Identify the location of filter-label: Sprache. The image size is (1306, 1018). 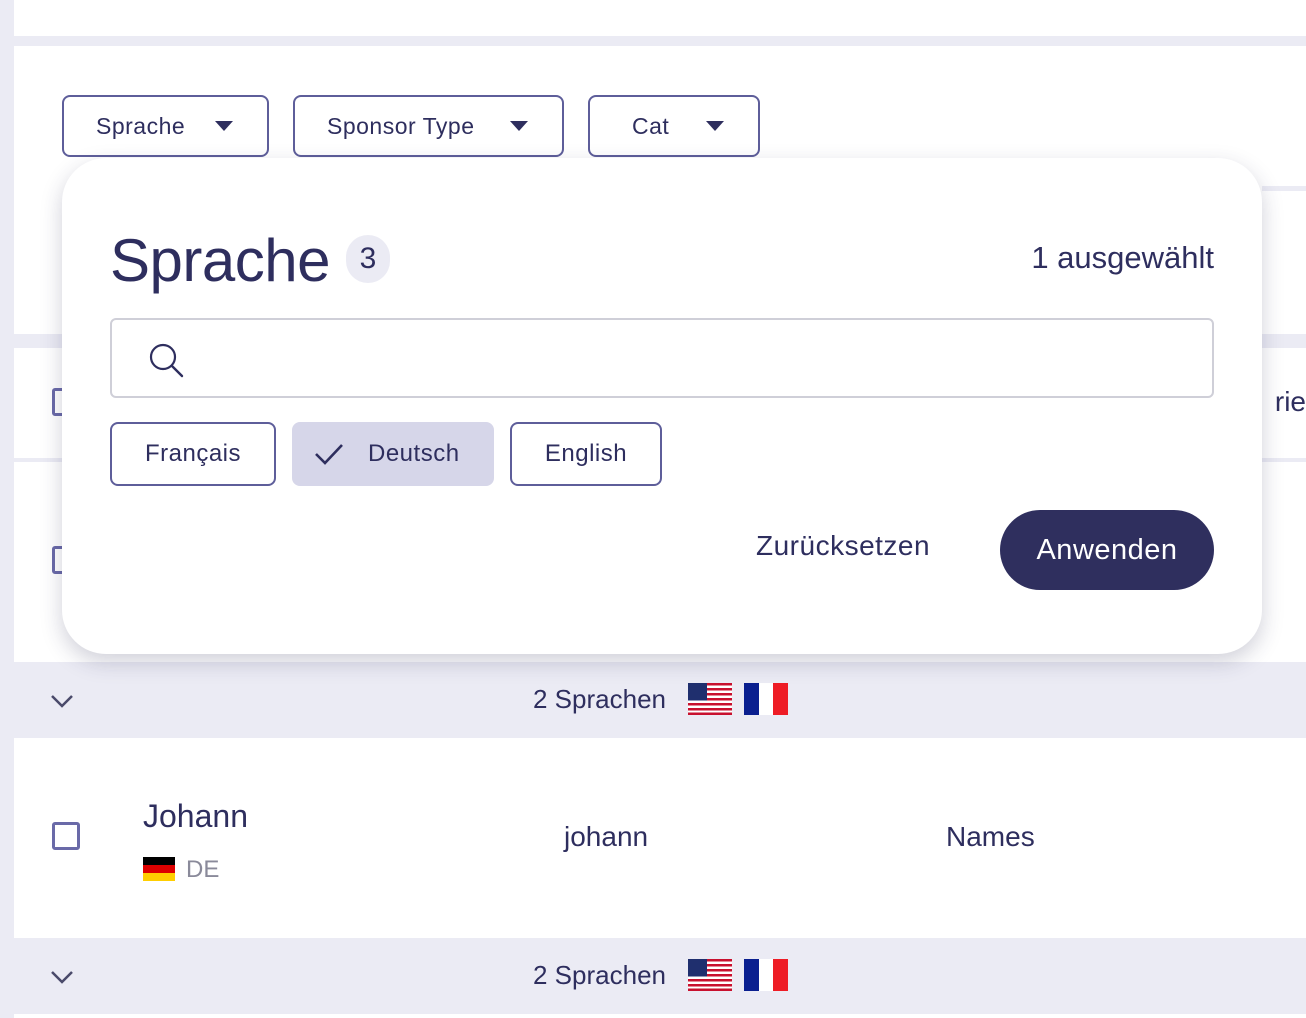
(141, 125).